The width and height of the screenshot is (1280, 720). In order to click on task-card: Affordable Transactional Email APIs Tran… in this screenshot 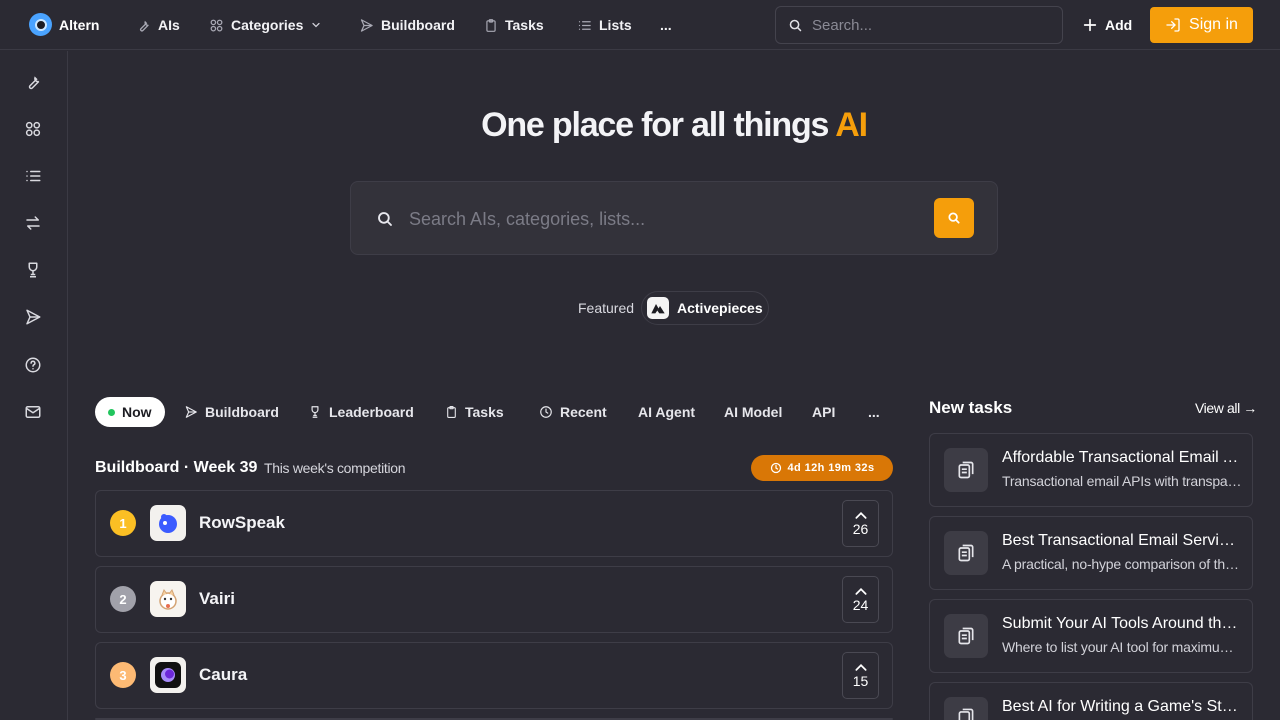, I will do `click(1091, 470)`.